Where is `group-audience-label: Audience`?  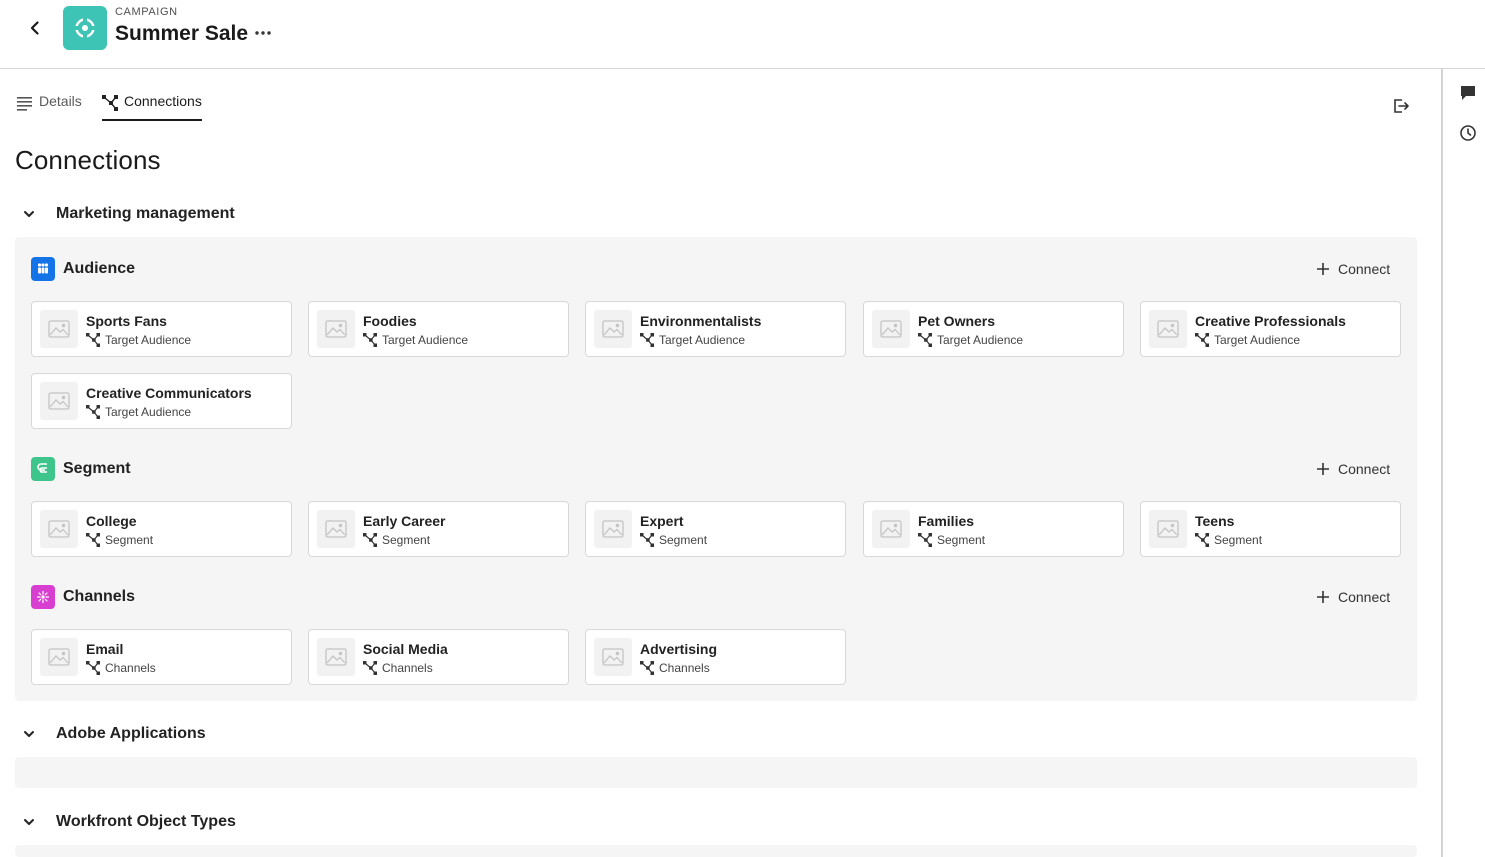
group-audience-label: Audience is located at coordinates (99, 268).